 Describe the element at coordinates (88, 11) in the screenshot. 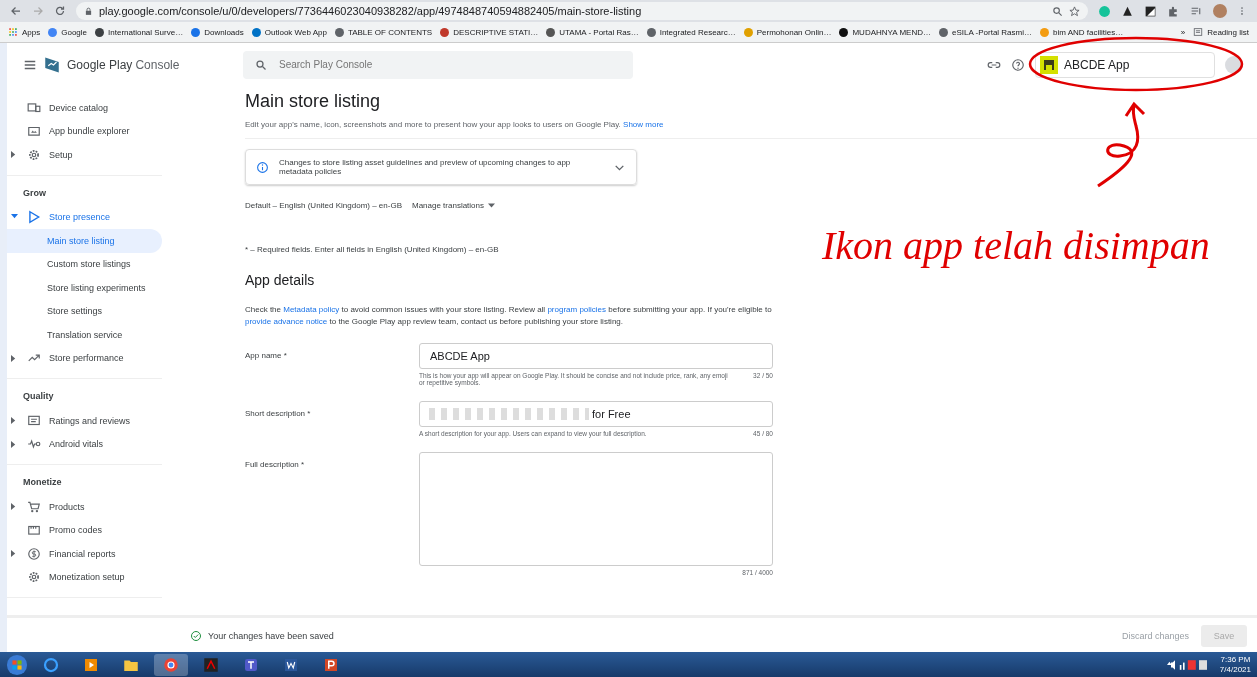

I see `lock-icon` at that location.